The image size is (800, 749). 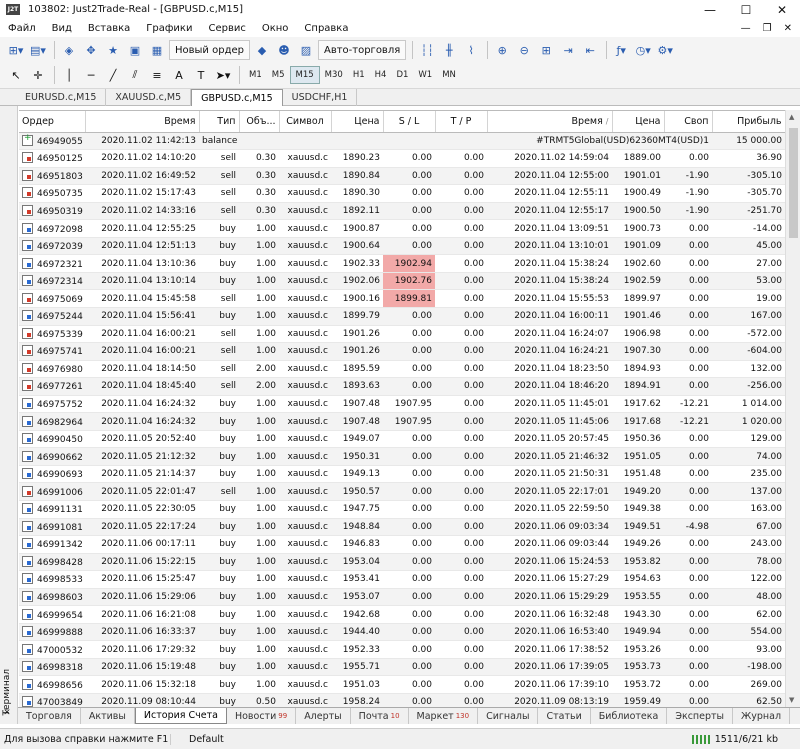 I want to click on periods-icon: ◷▾, so click(x=643, y=50).